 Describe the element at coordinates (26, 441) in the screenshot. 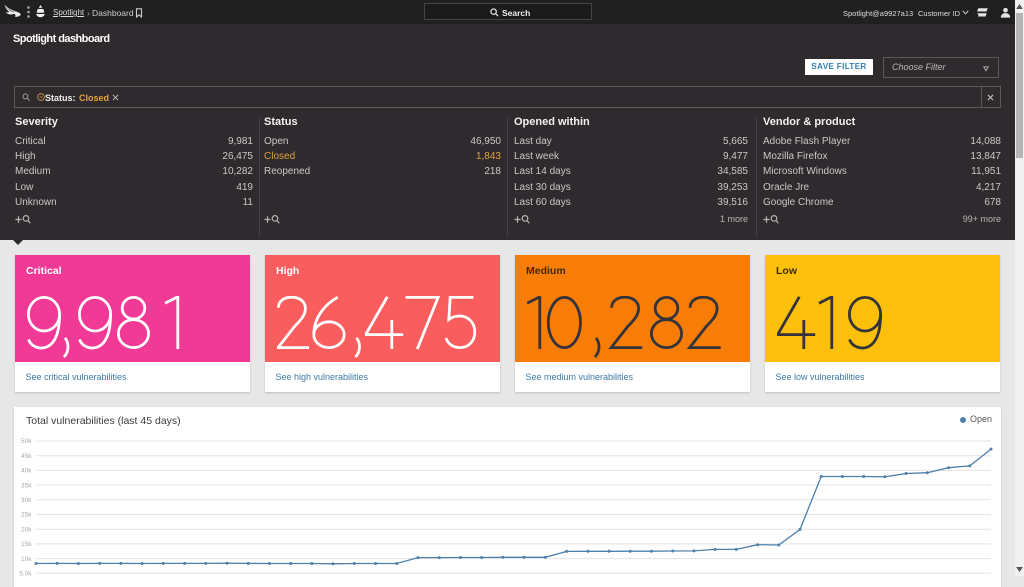

I see `svg-text: 50k` at that location.